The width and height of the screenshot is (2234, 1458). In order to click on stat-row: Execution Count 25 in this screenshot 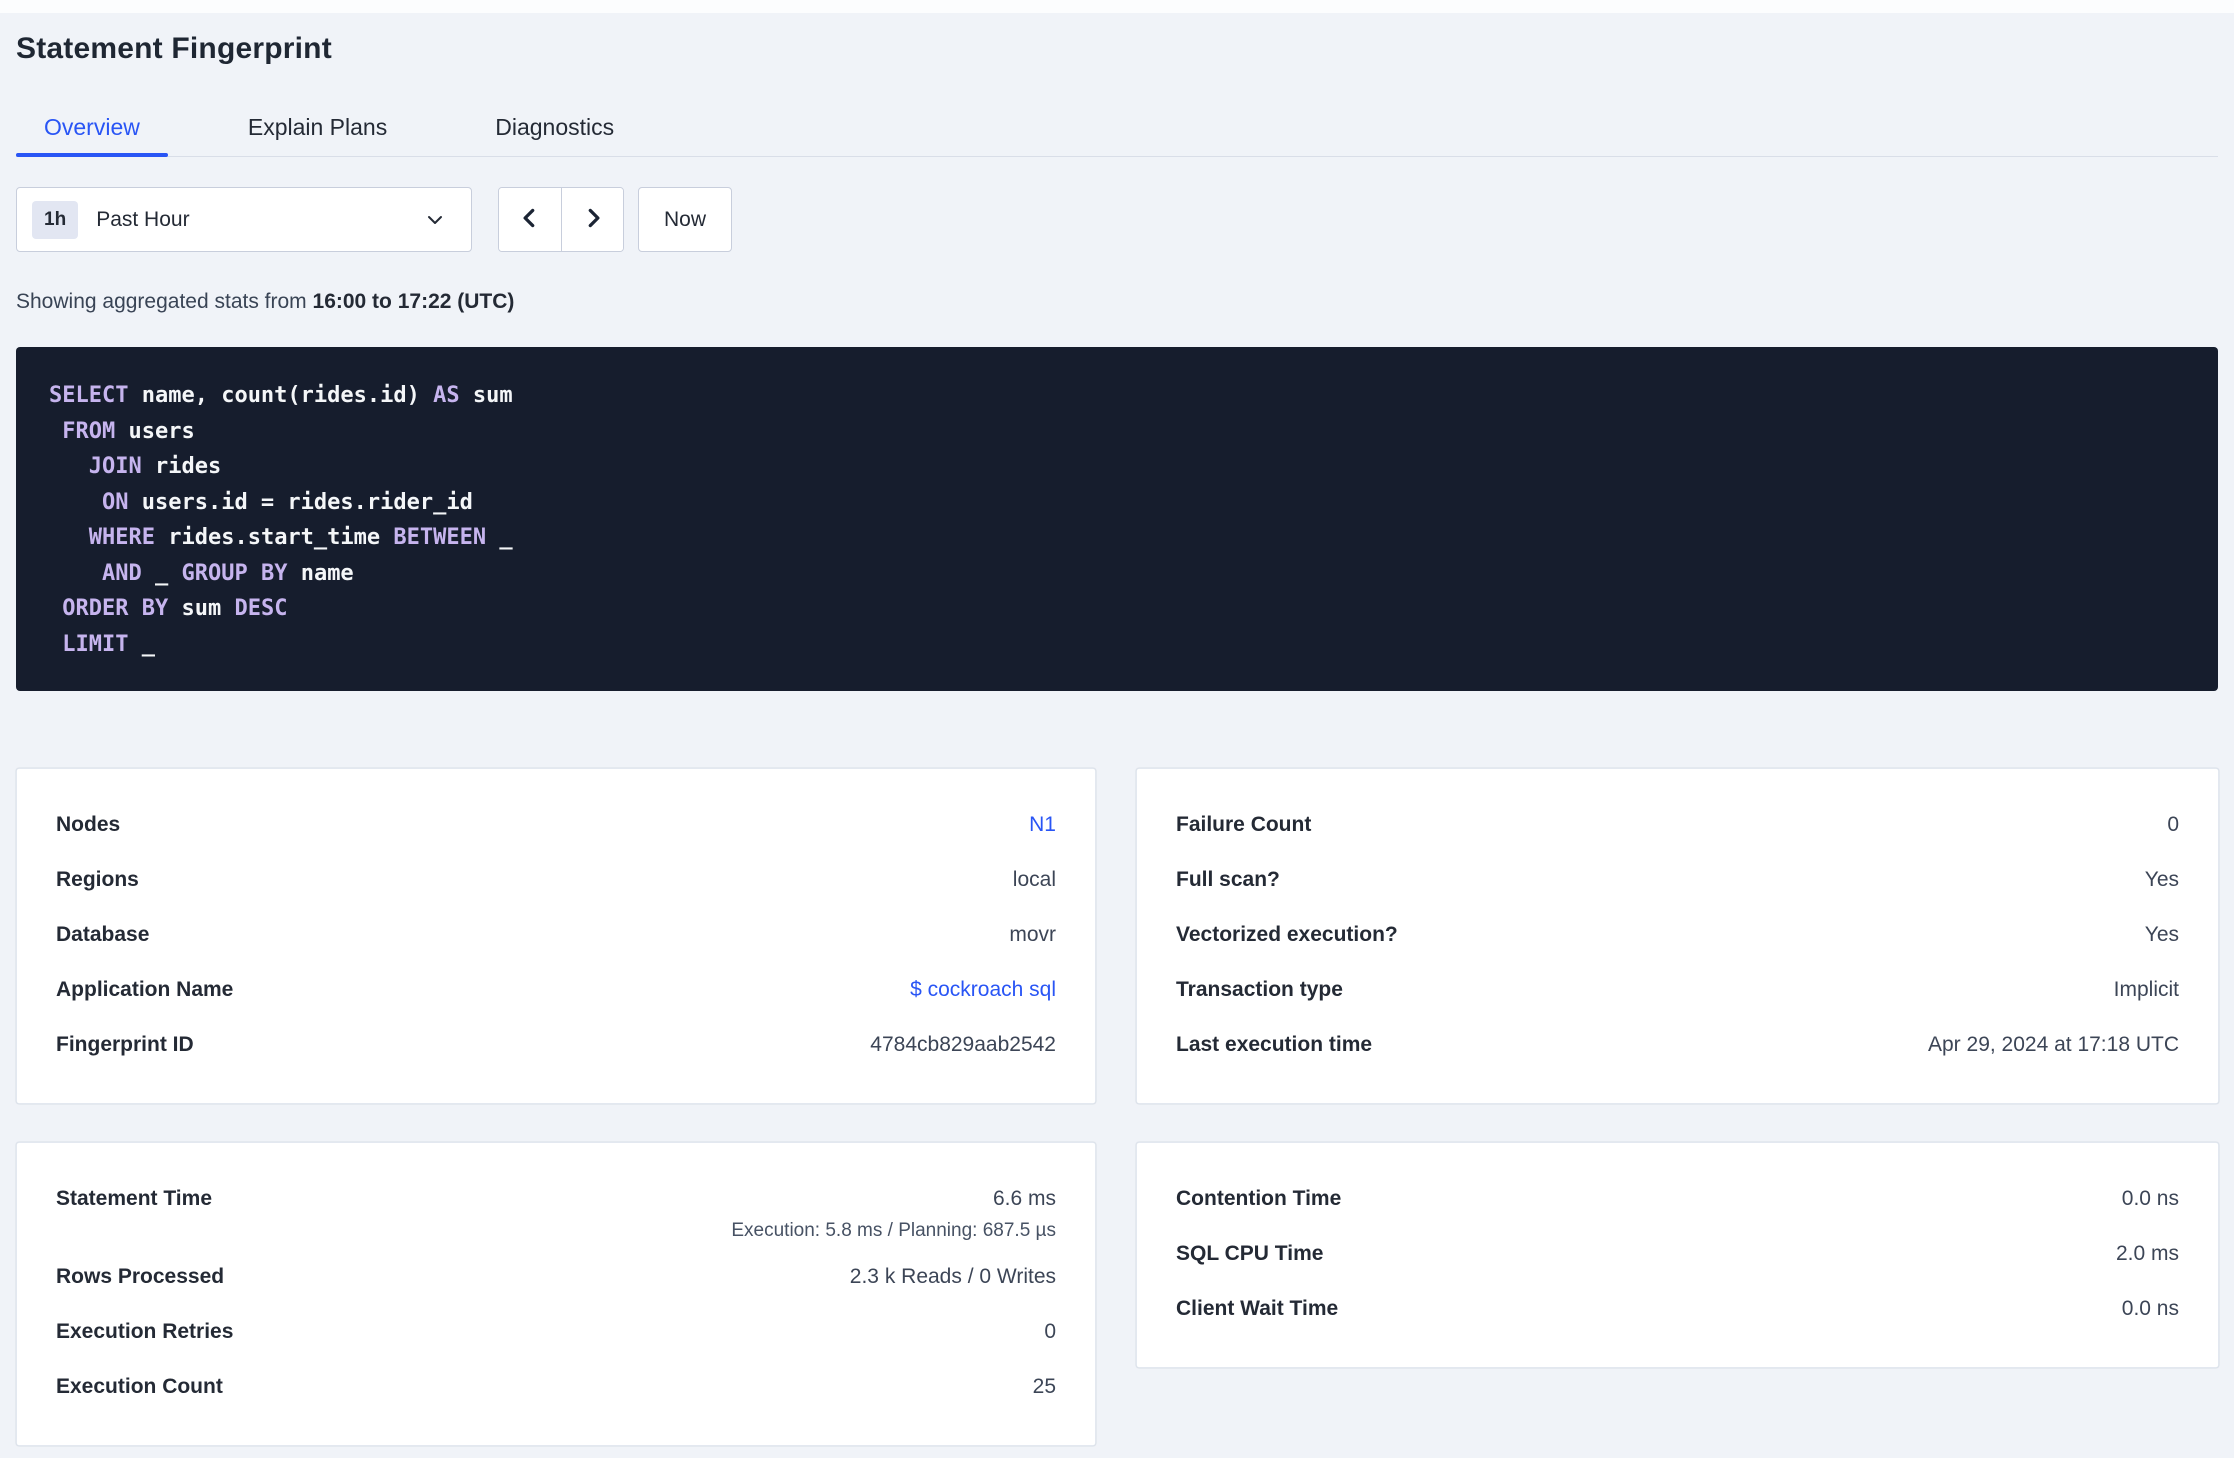, I will do `click(556, 1386)`.